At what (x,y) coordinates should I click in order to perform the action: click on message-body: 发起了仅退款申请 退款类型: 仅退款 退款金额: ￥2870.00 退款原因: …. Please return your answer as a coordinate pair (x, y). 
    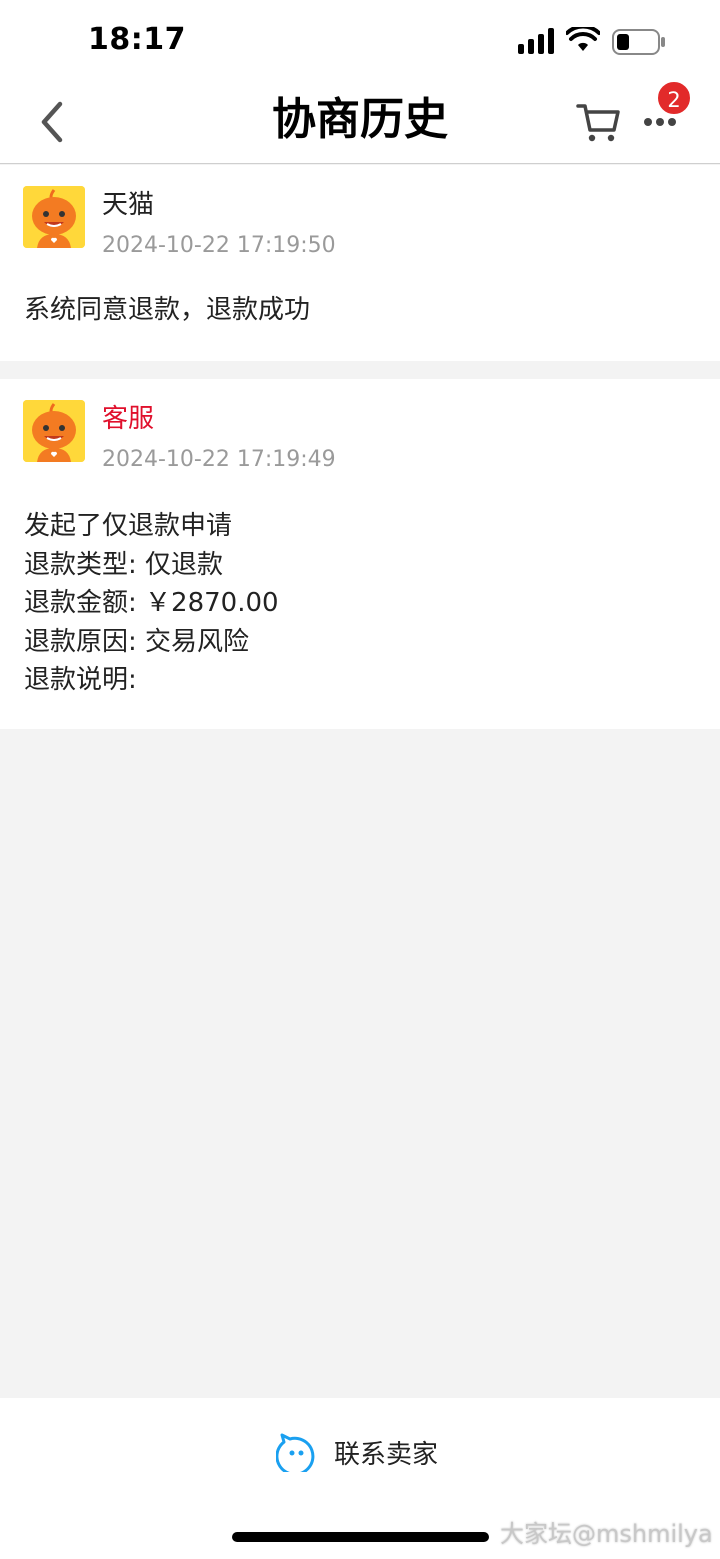
    Looking at the image, I should click on (151, 603).